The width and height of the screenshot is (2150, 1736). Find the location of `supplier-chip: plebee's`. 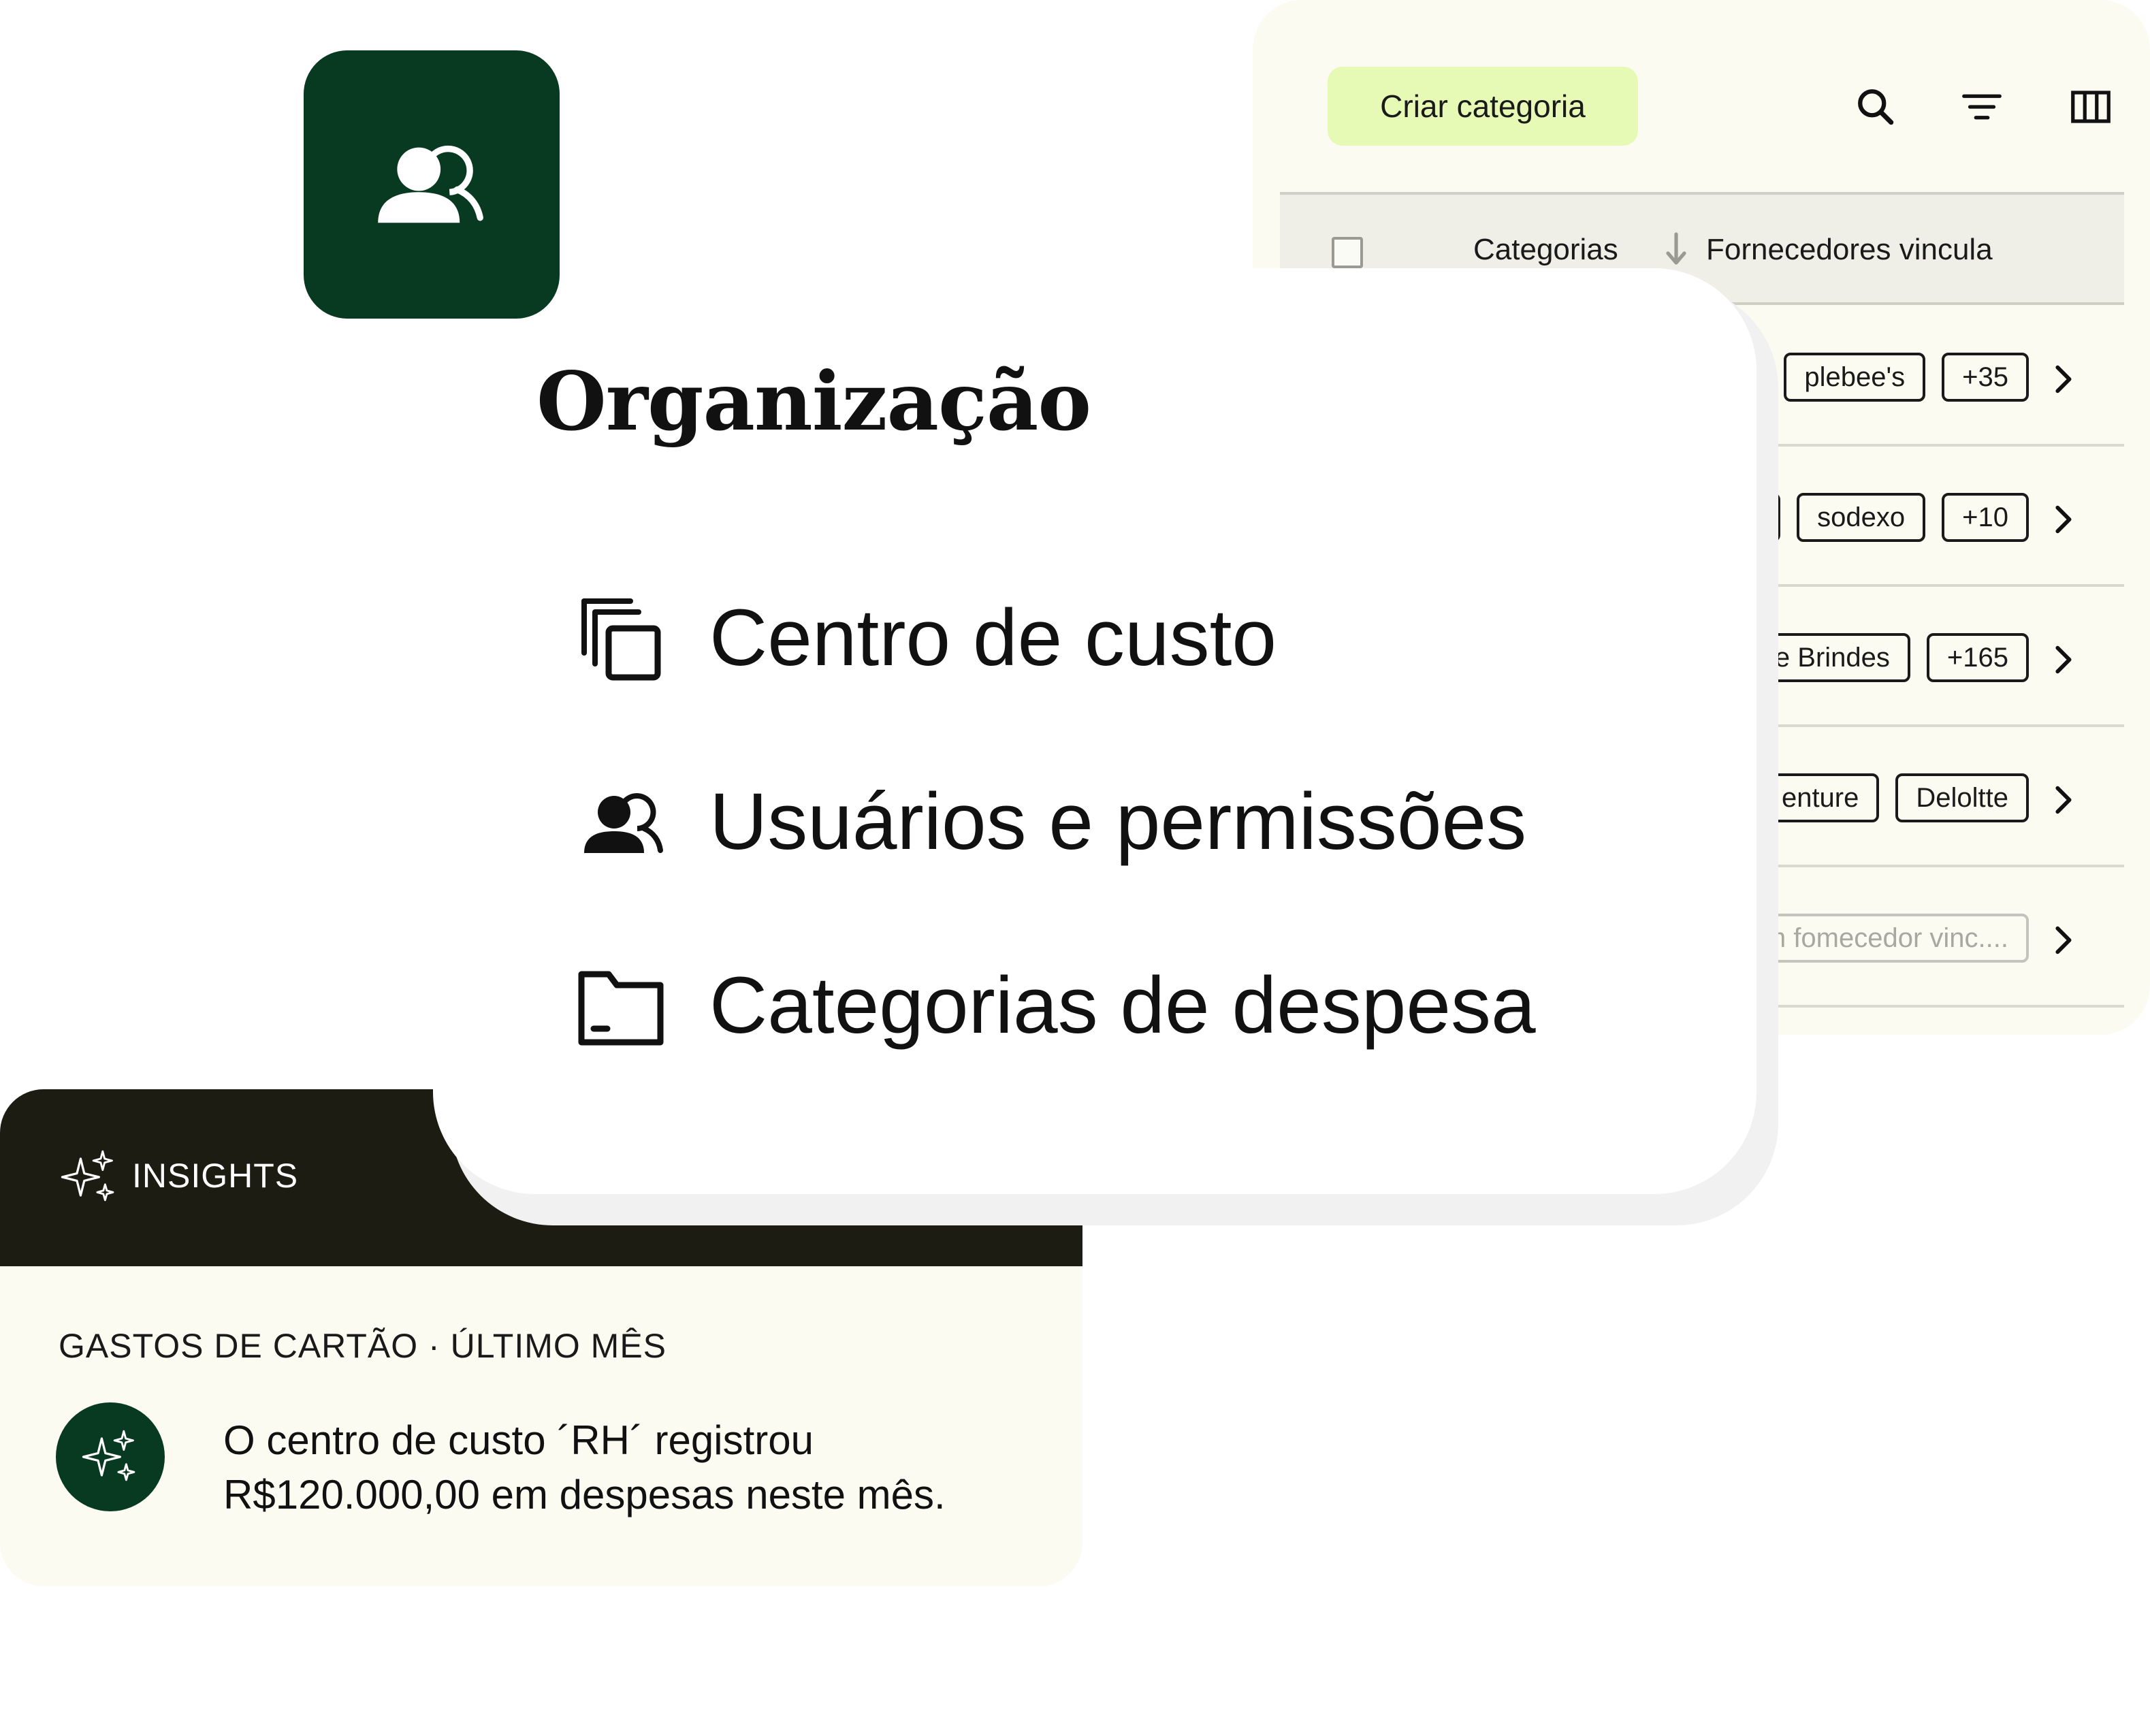

supplier-chip: plebee's is located at coordinates (1855, 377).